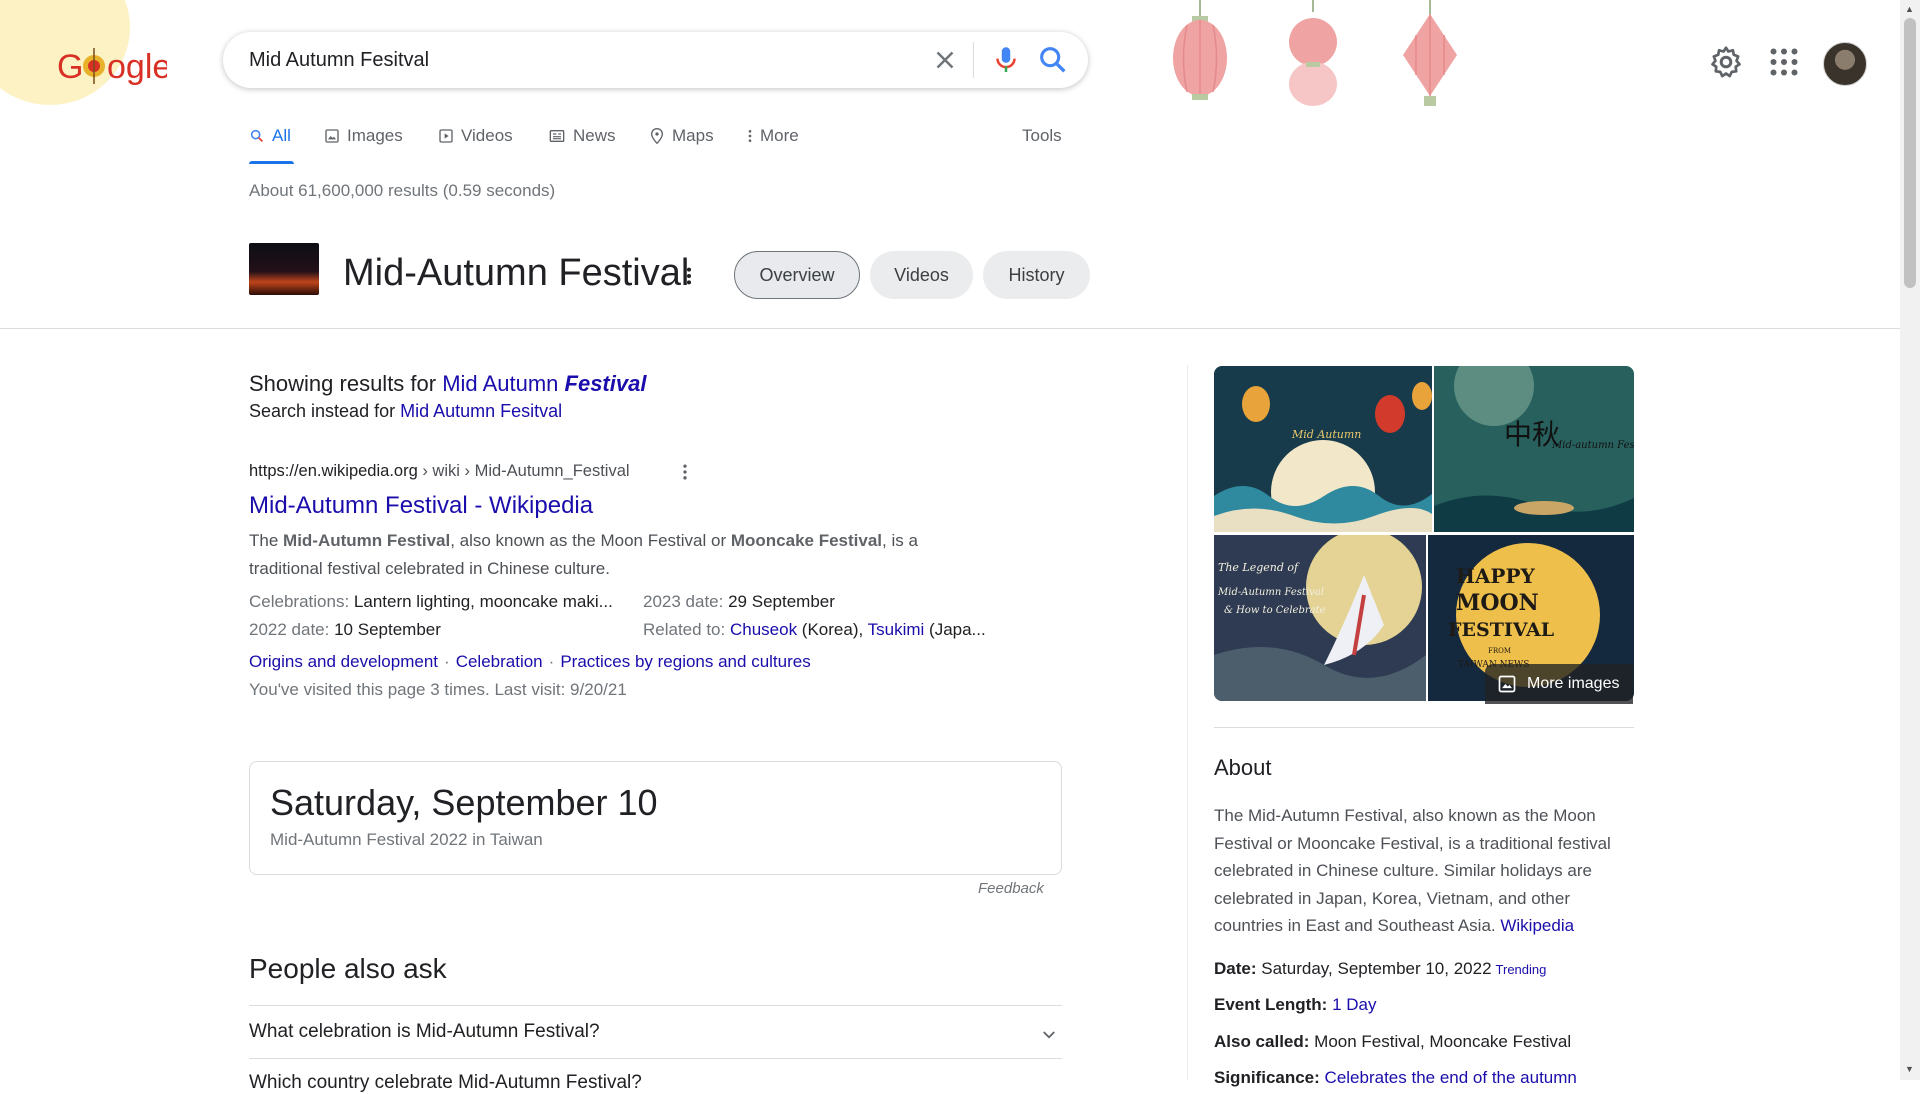 The width and height of the screenshot is (1920, 1094). What do you see at coordinates (406, 839) in the screenshot?
I see `date-answer-subtitle: Mid-Autumn Festival 2022 in Taiwan` at bounding box center [406, 839].